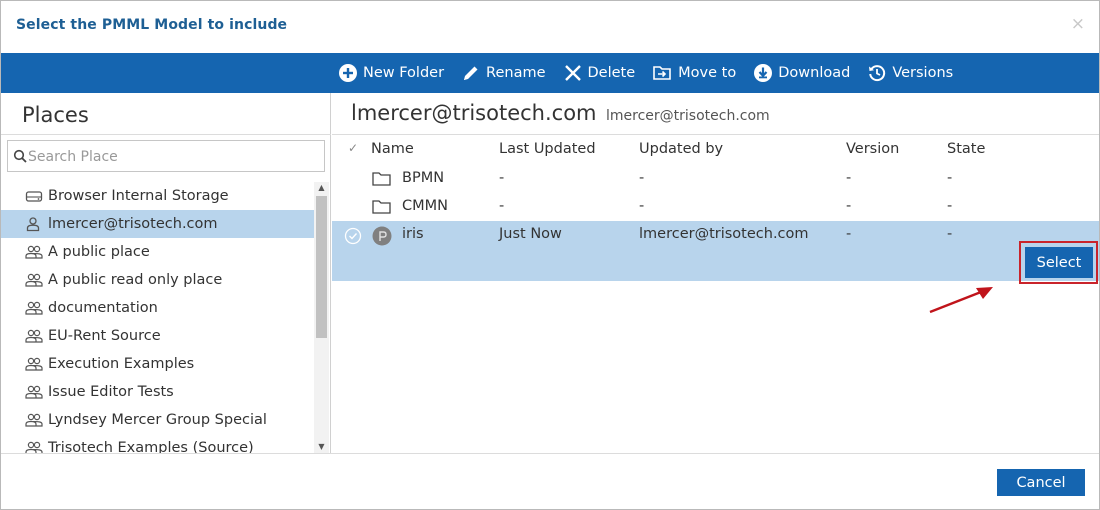 The width and height of the screenshot is (1100, 510). Describe the element at coordinates (321, 267) in the screenshot. I see `scroll-thumb` at that location.